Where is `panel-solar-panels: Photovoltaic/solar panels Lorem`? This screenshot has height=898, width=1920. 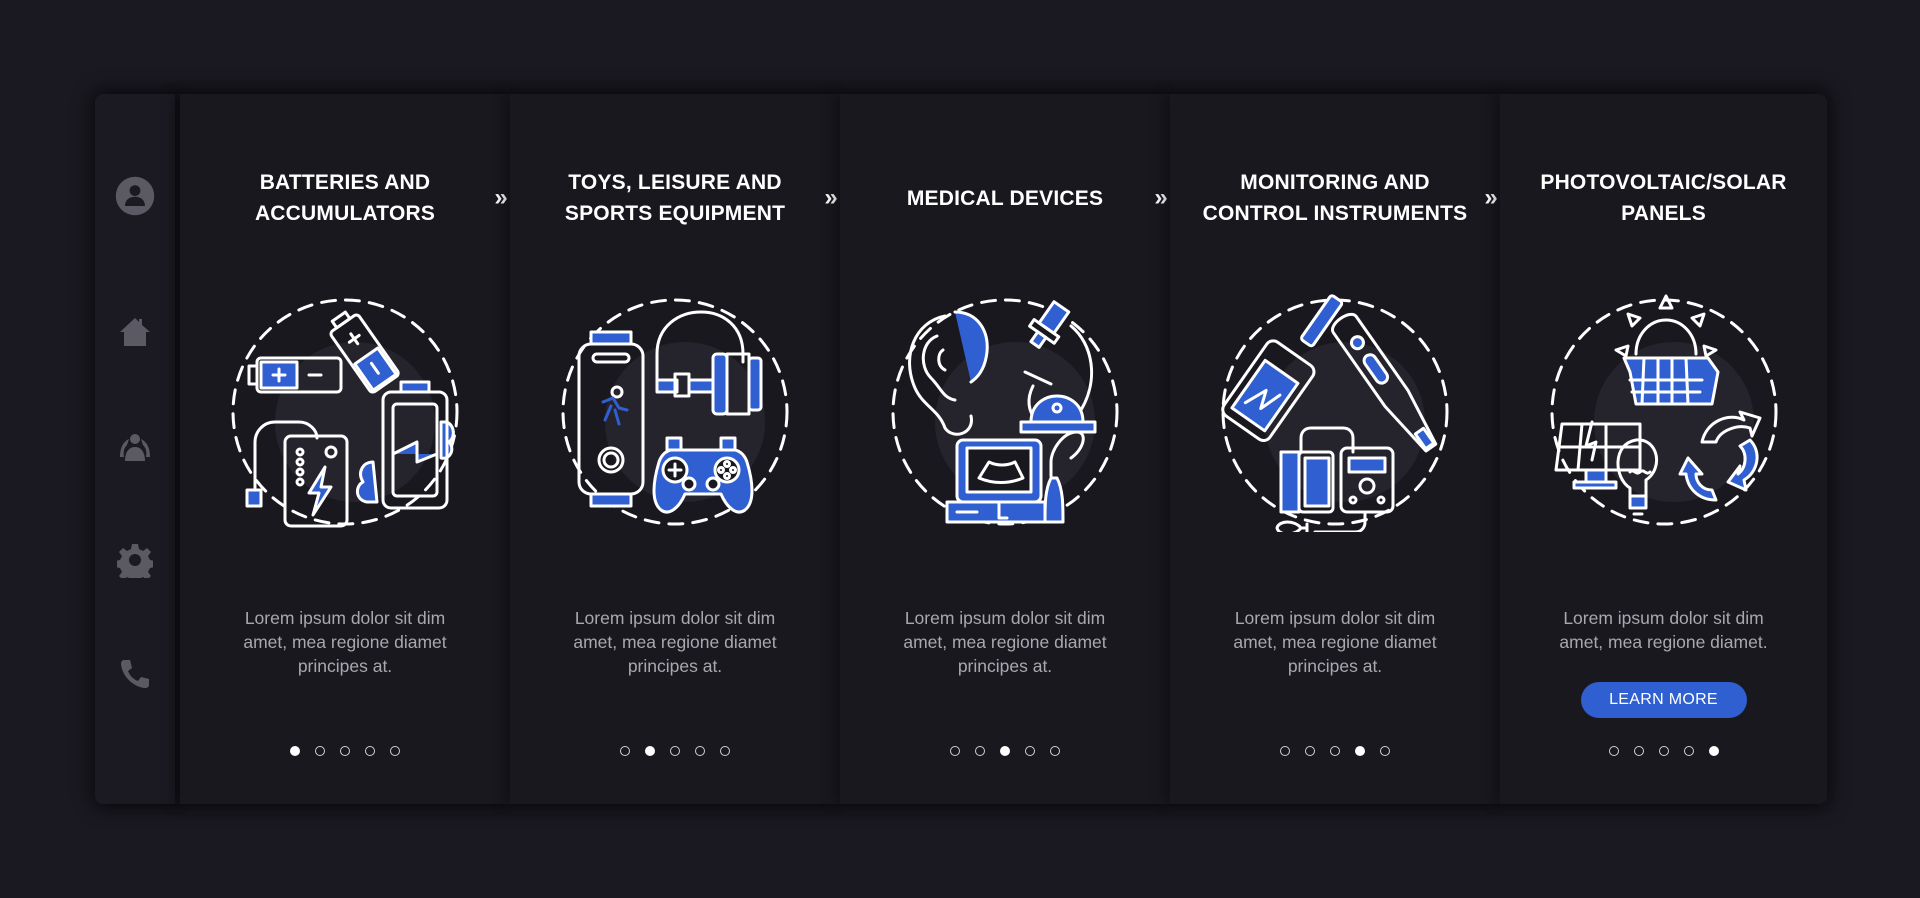 panel-solar-panels: Photovoltaic/solar panels Lorem is located at coordinates (1663, 449).